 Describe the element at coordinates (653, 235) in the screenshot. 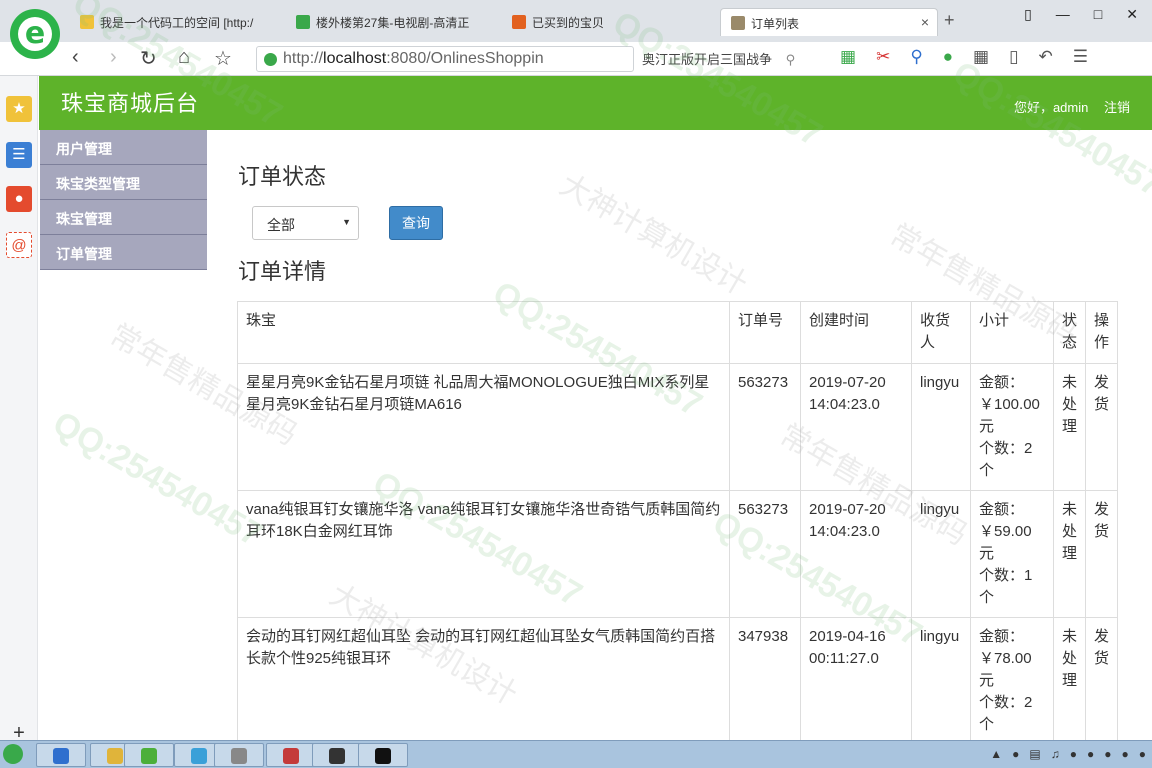

I see `watermark-design: 大神计算机设计` at that location.